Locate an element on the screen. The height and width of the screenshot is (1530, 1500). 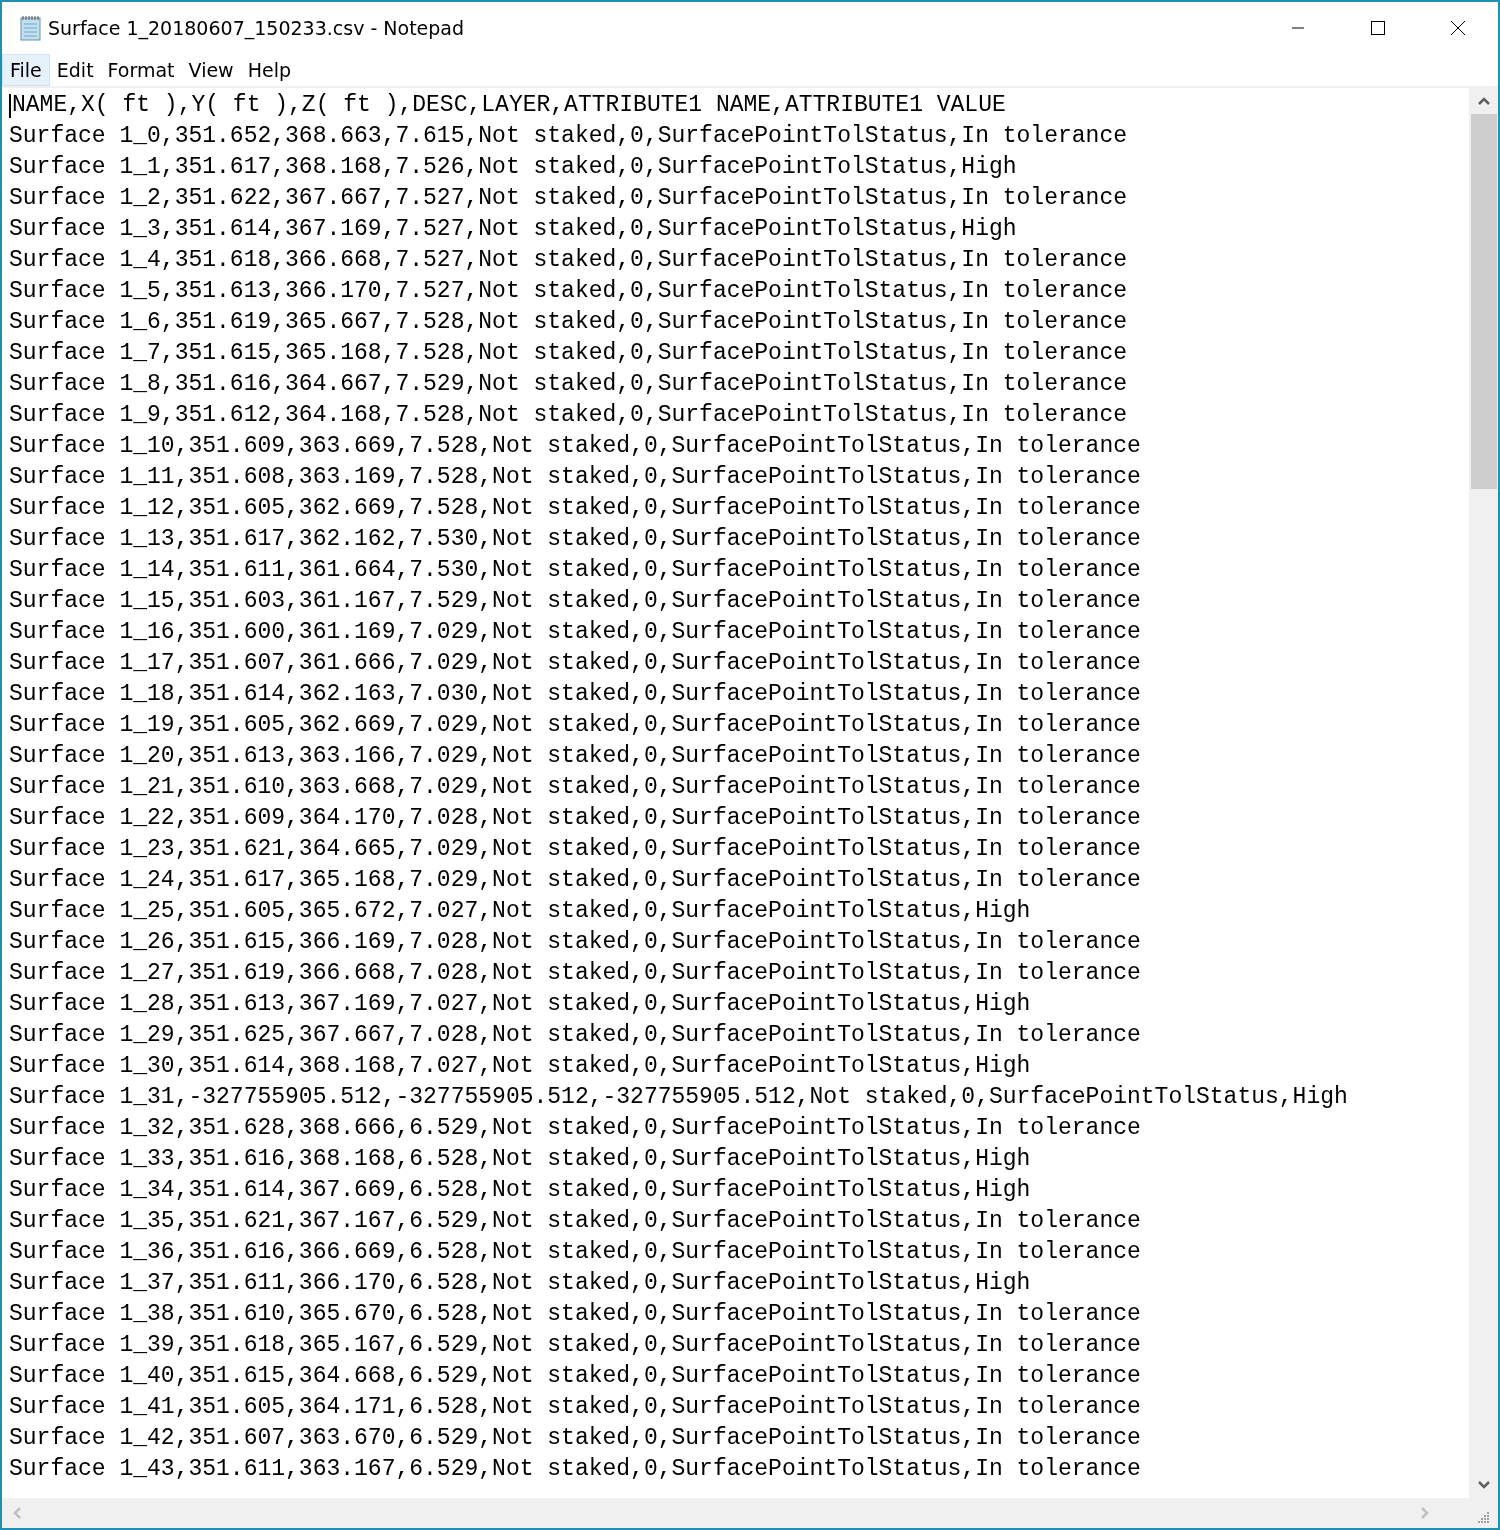
scroll-left-icon is located at coordinates (17, 1513).